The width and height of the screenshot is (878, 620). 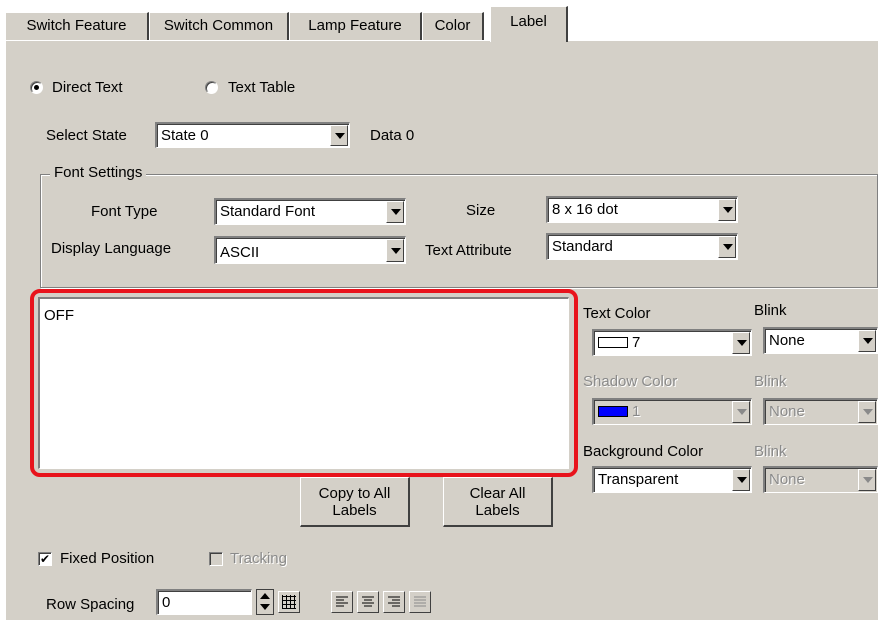 I want to click on tab-lamp-feature: Lamp Feature, so click(x=355, y=26).